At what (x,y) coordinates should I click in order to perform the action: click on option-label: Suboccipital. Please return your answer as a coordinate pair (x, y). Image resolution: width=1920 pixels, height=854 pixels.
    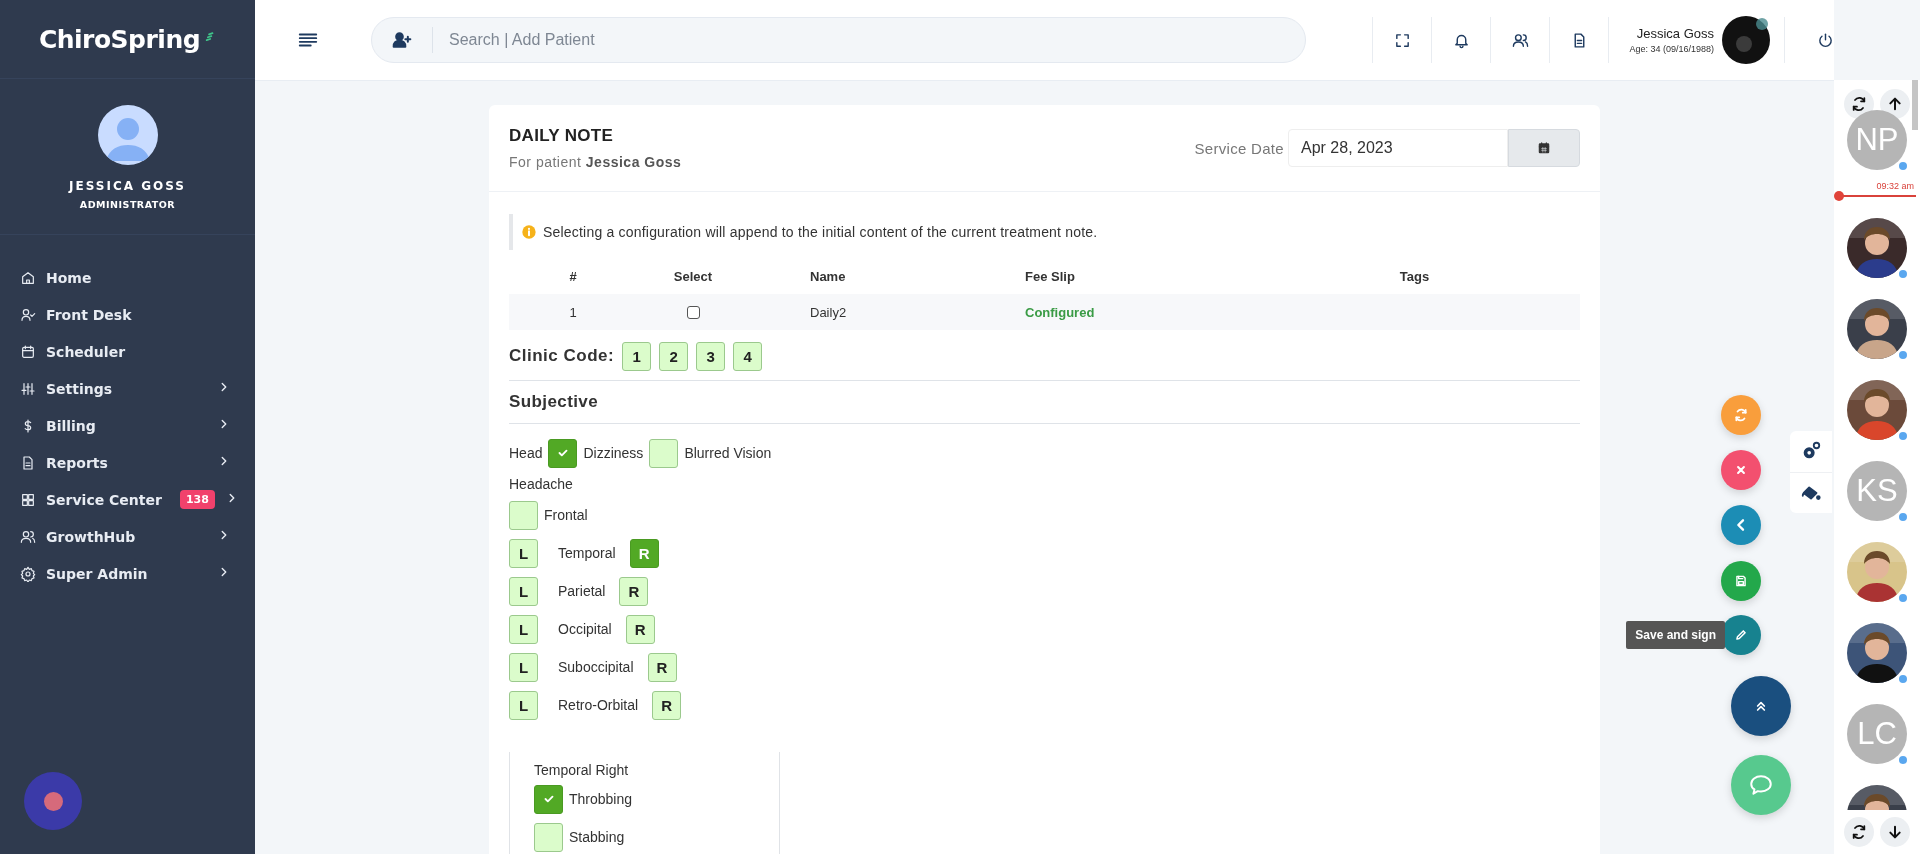
    Looking at the image, I should click on (595, 667).